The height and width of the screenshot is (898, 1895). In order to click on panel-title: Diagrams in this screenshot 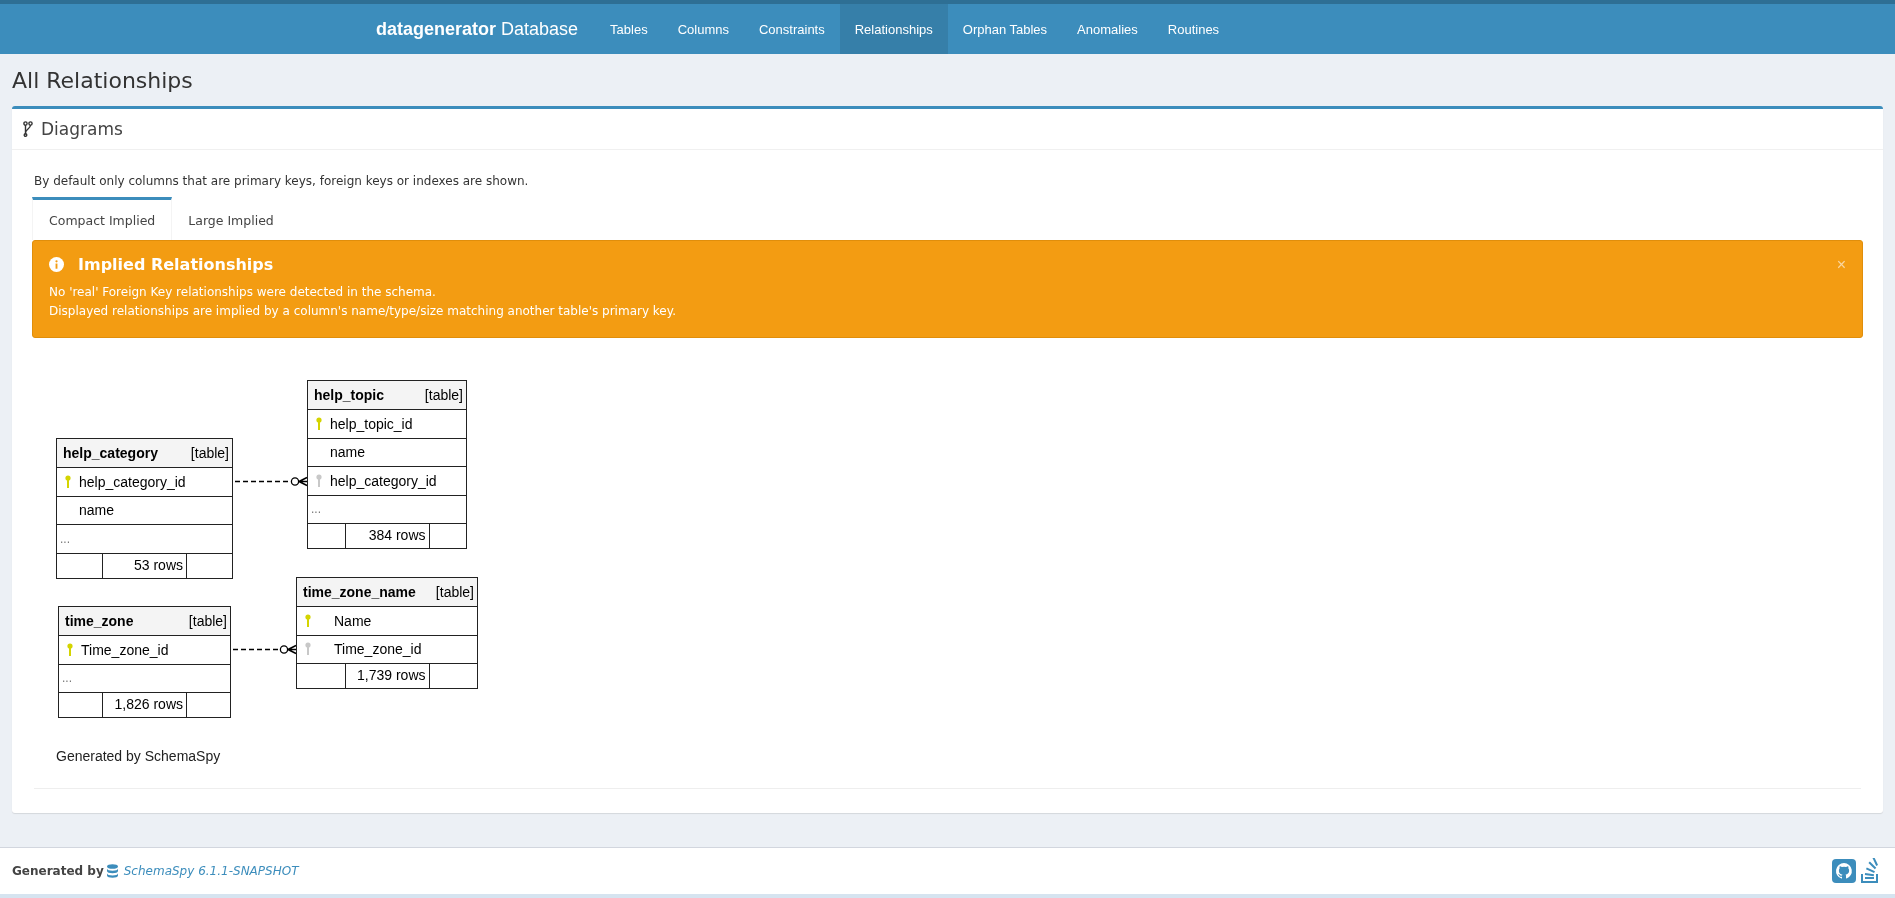, I will do `click(82, 129)`.